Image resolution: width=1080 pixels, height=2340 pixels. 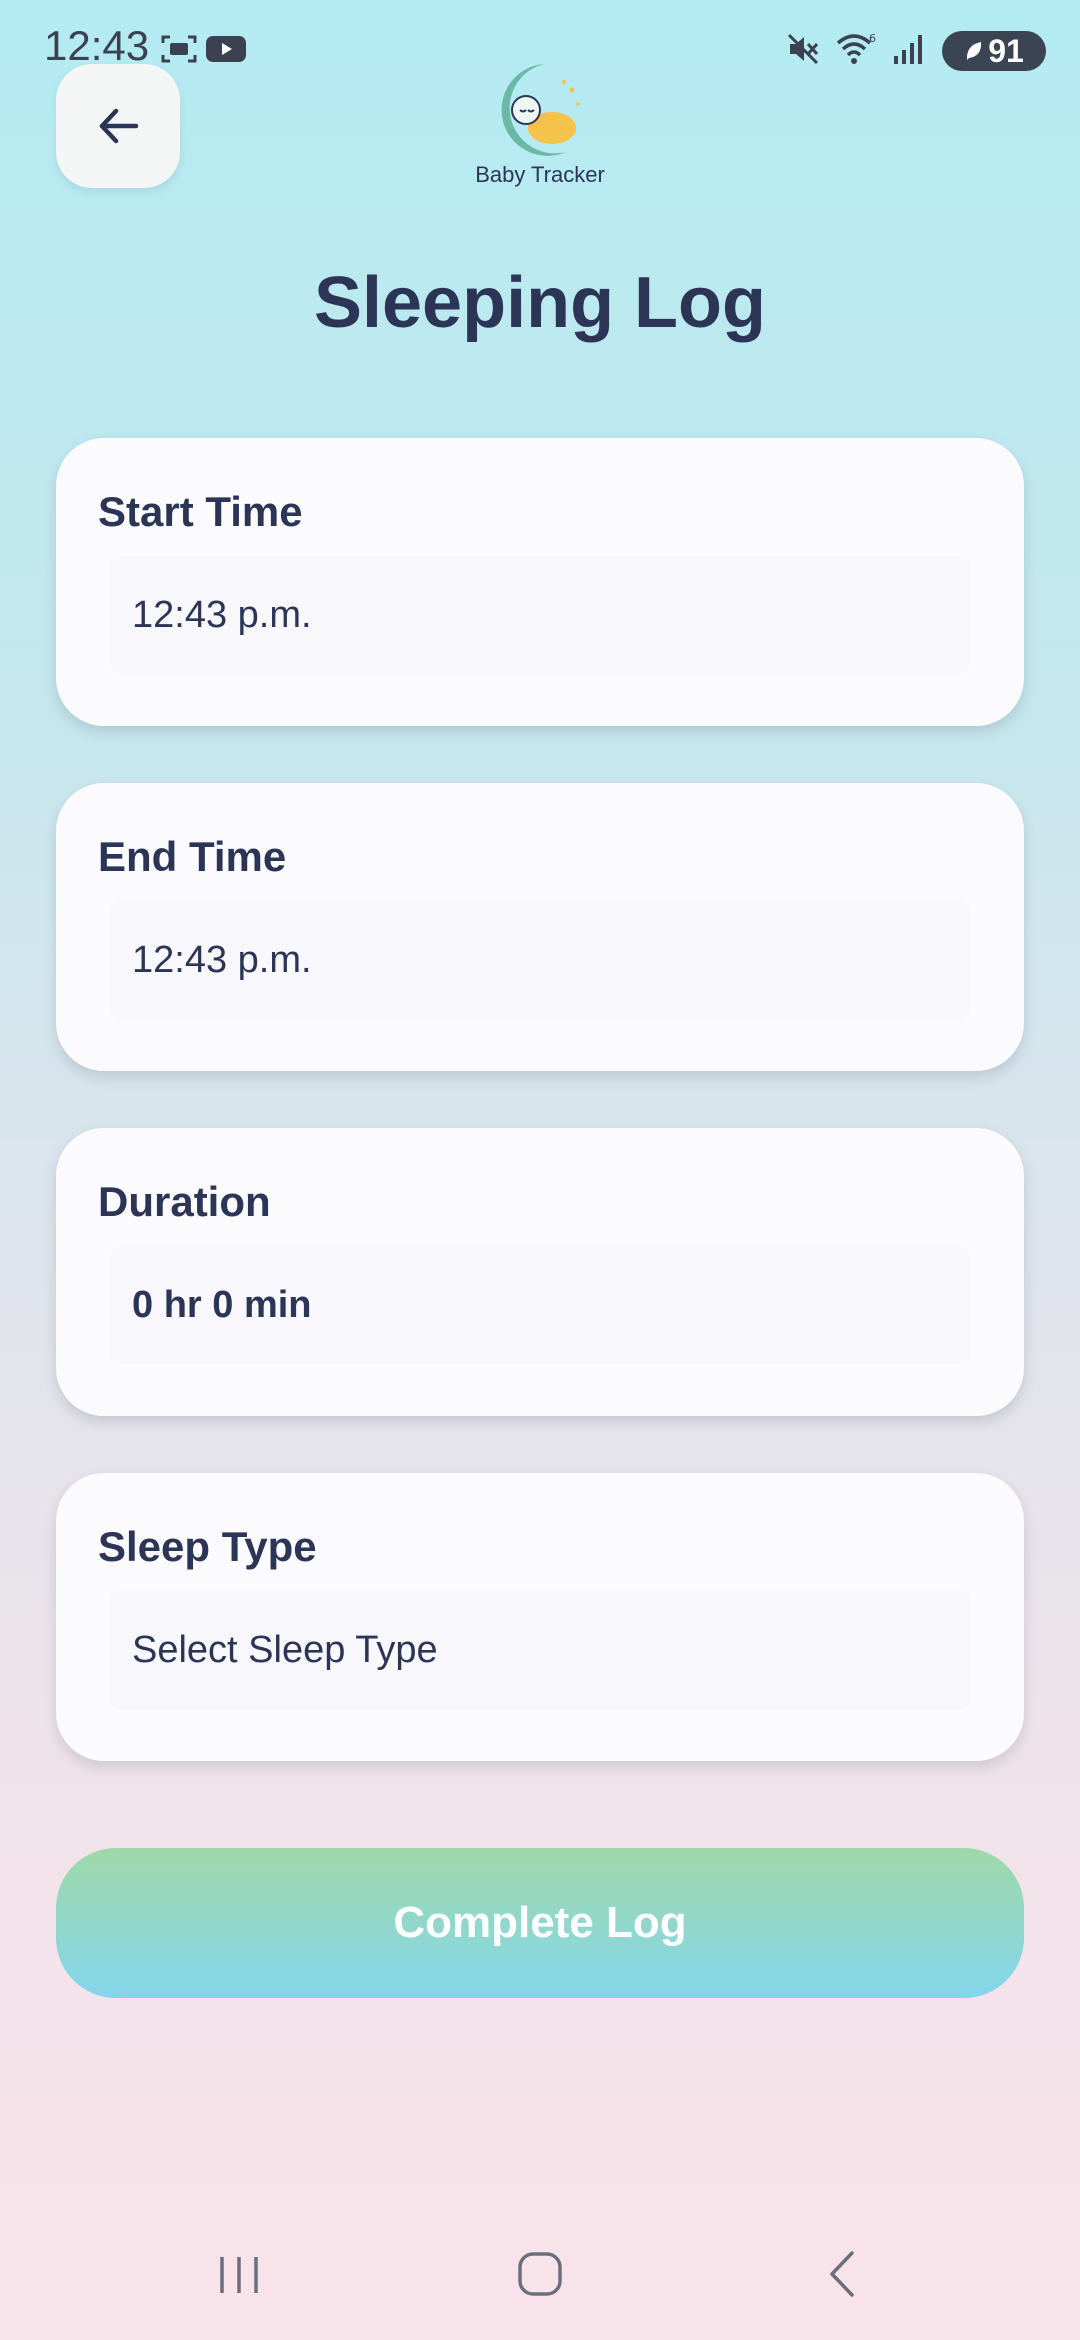 I want to click on system-back-button, so click(x=843, y=2274).